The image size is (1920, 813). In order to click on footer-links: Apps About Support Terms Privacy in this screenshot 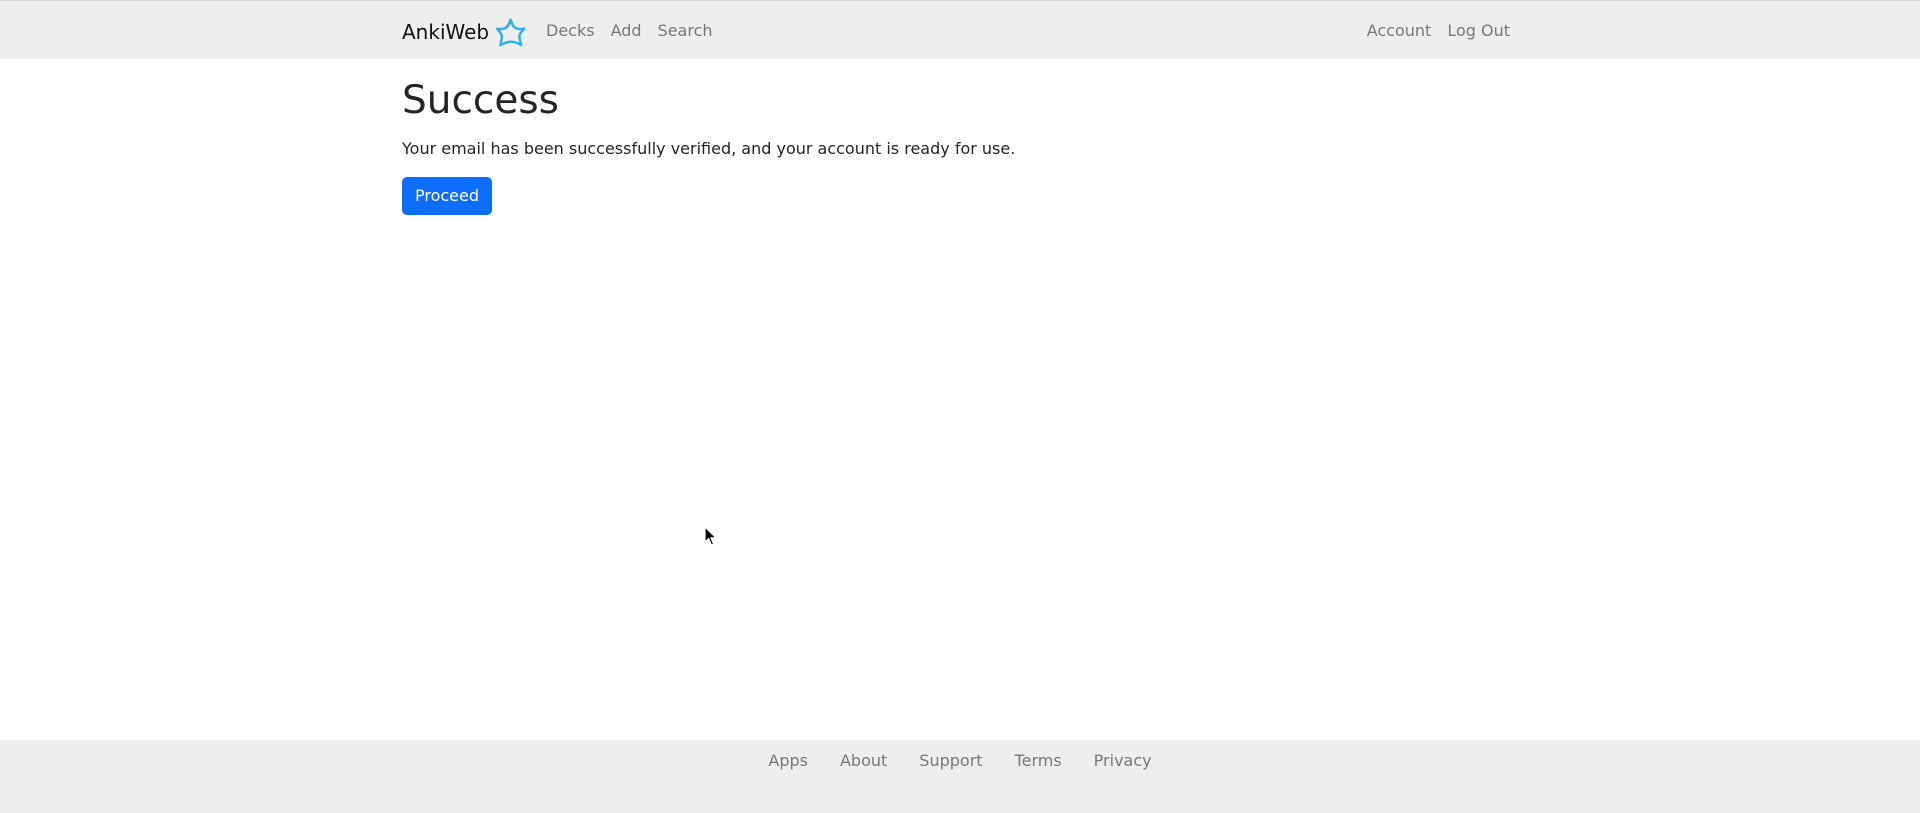, I will do `click(960, 760)`.